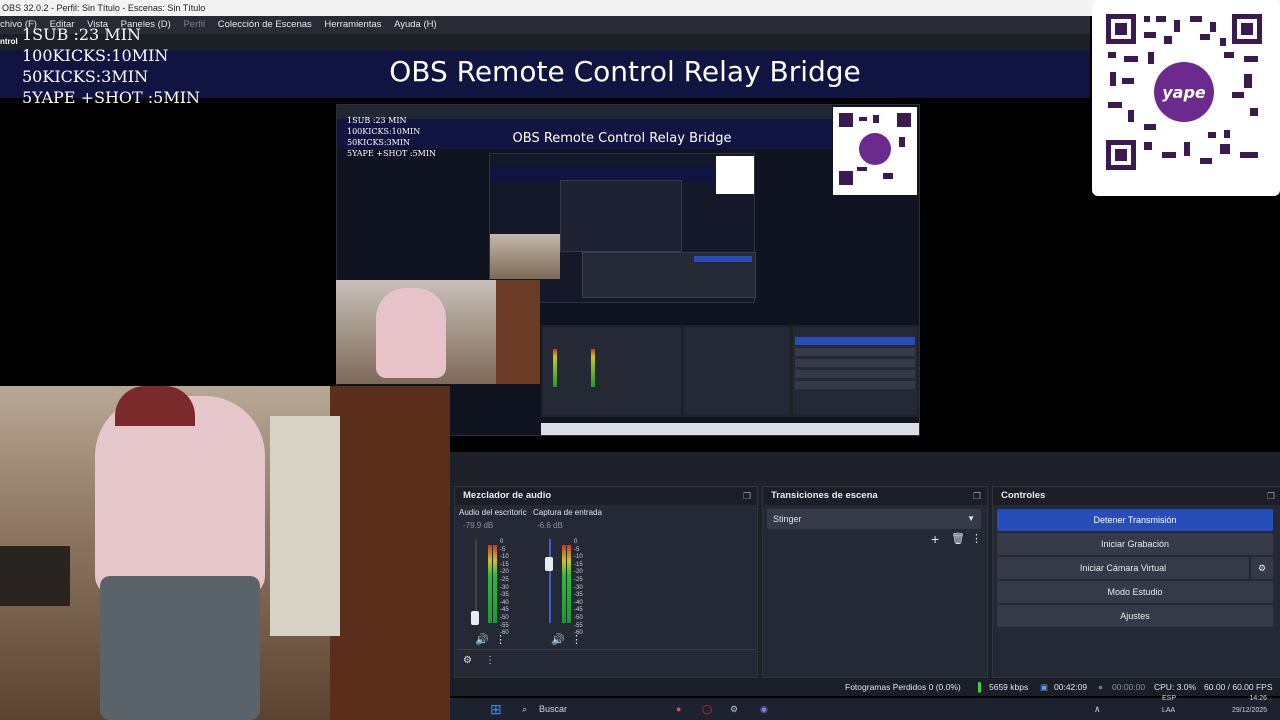  What do you see at coordinates (1258, 698) in the screenshot?
I see `clock-time: 14:26` at bounding box center [1258, 698].